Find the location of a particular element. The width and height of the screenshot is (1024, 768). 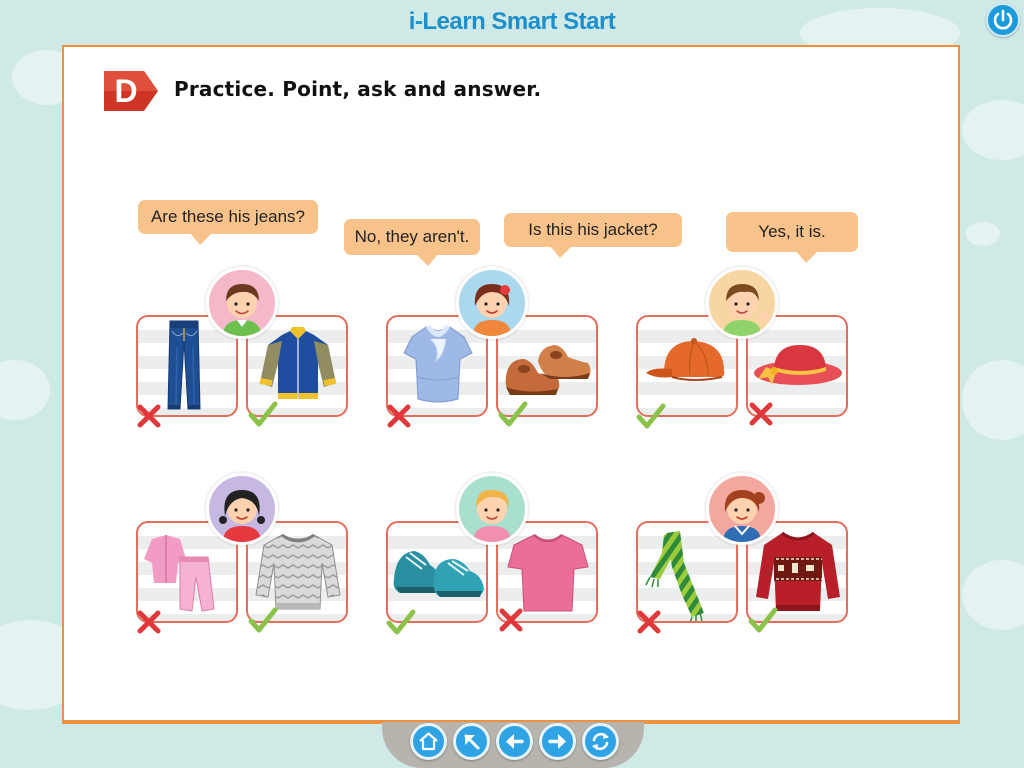

speech-bubble: Are these his jeans? is located at coordinates (228, 222).